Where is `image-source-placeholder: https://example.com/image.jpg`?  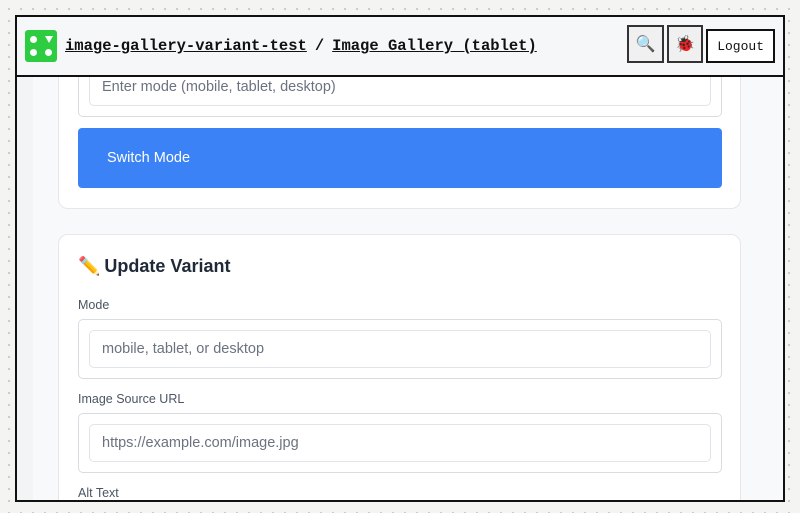
image-source-placeholder: https://example.com/image.jpg is located at coordinates (200, 443).